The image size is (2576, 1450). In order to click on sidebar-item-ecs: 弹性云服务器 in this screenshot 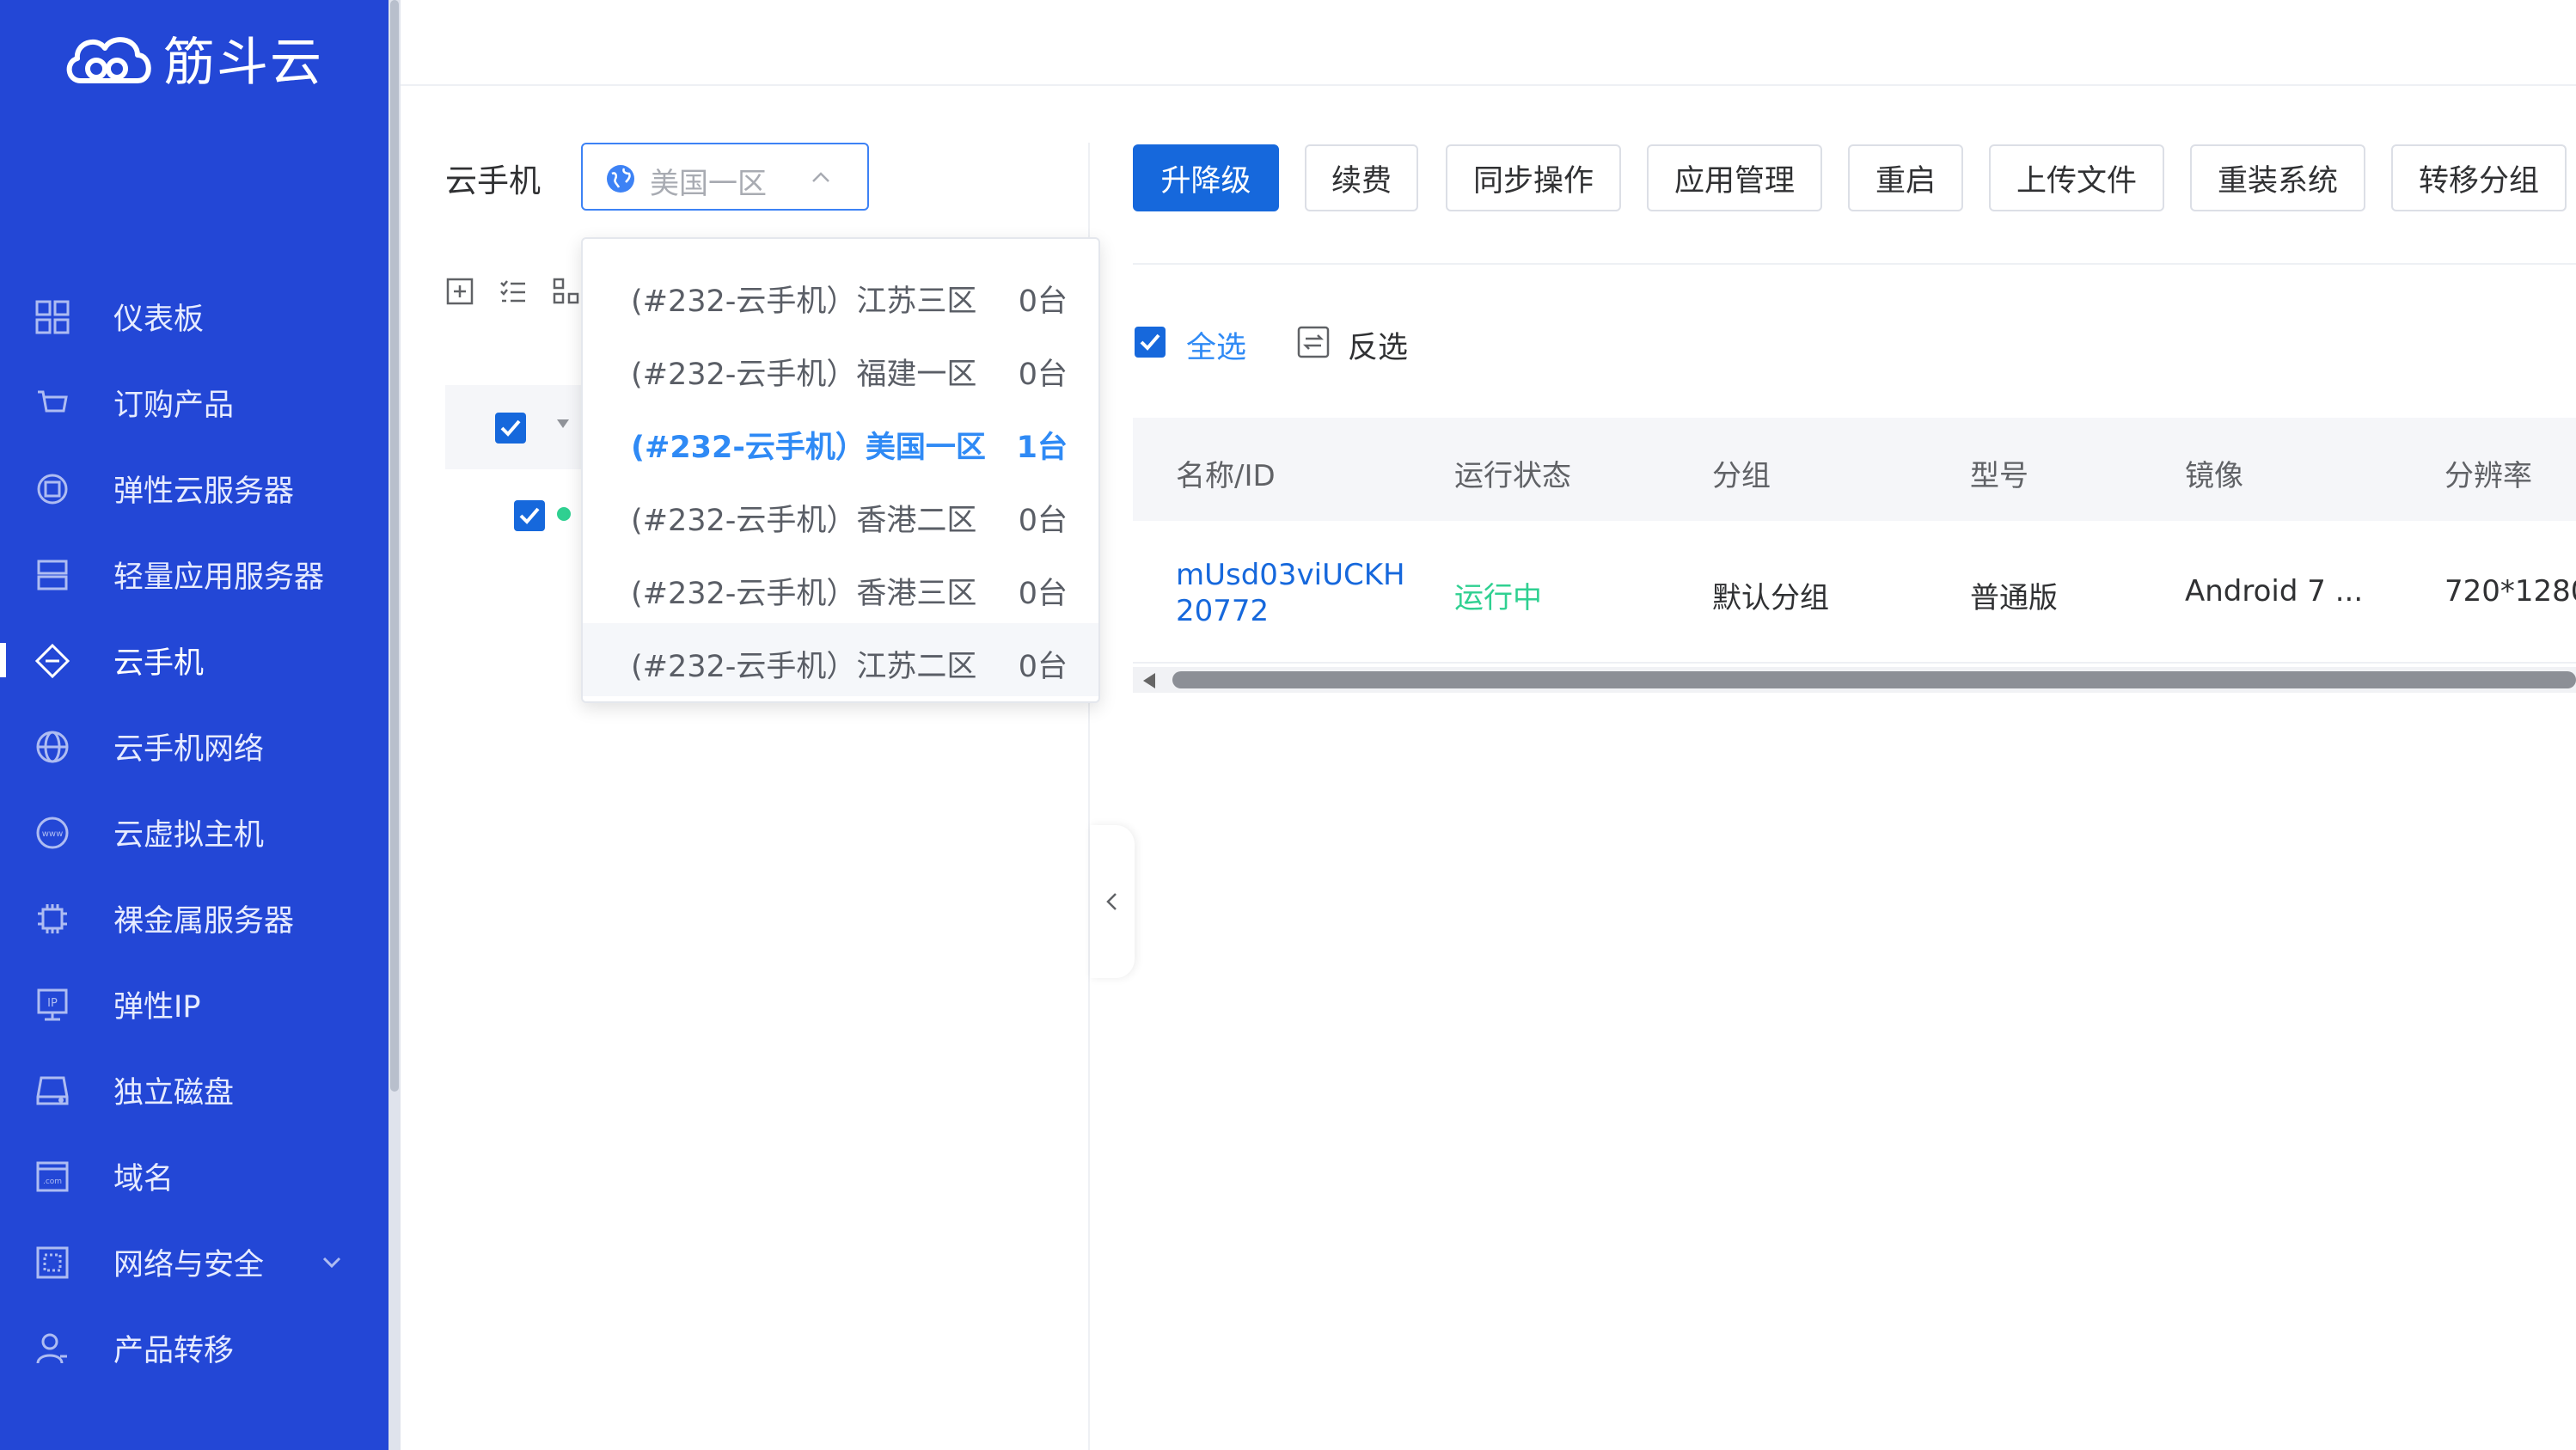, I will do `click(194, 488)`.